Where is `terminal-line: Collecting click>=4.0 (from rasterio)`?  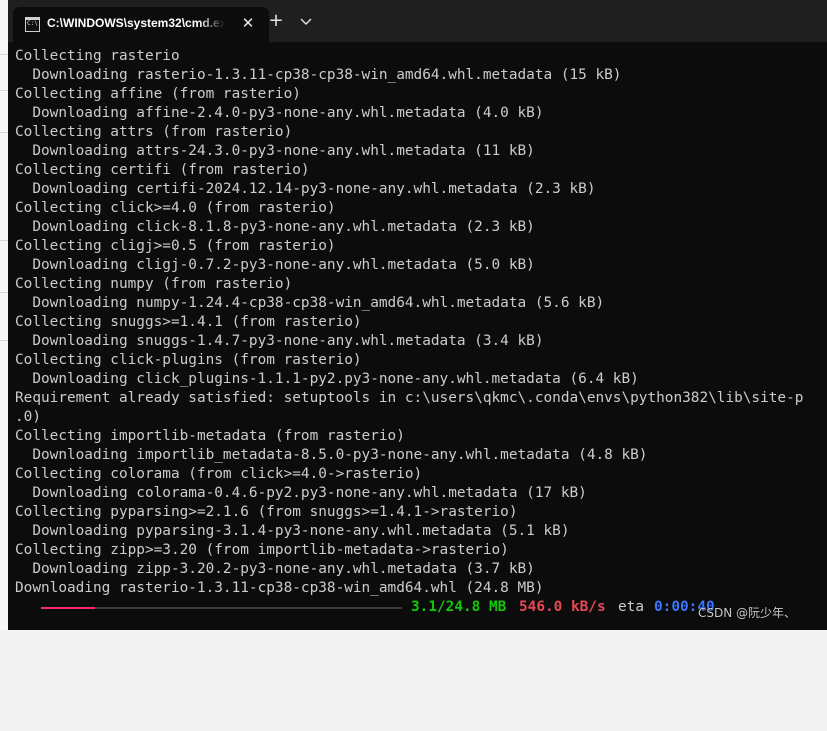 terminal-line: Collecting click>=4.0 (from rasterio) is located at coordinates (175, 208).